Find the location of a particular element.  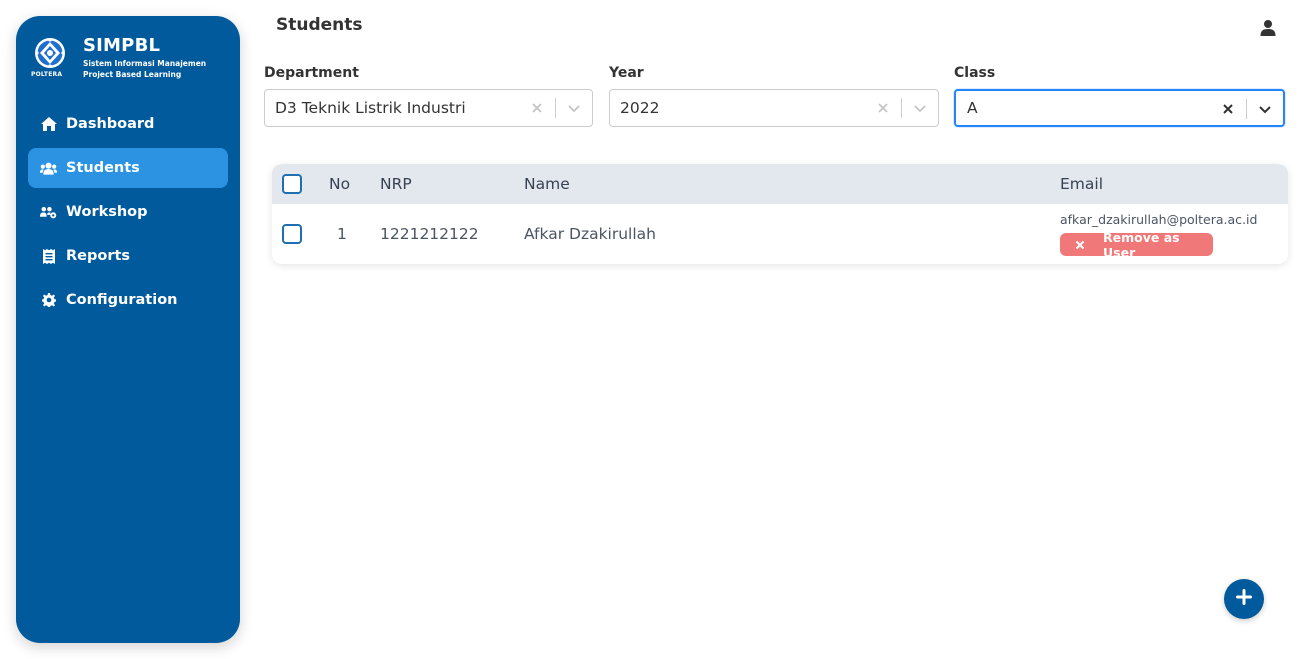

remove-as-user-label: Remove as User is located at coordinates (1141, 244).